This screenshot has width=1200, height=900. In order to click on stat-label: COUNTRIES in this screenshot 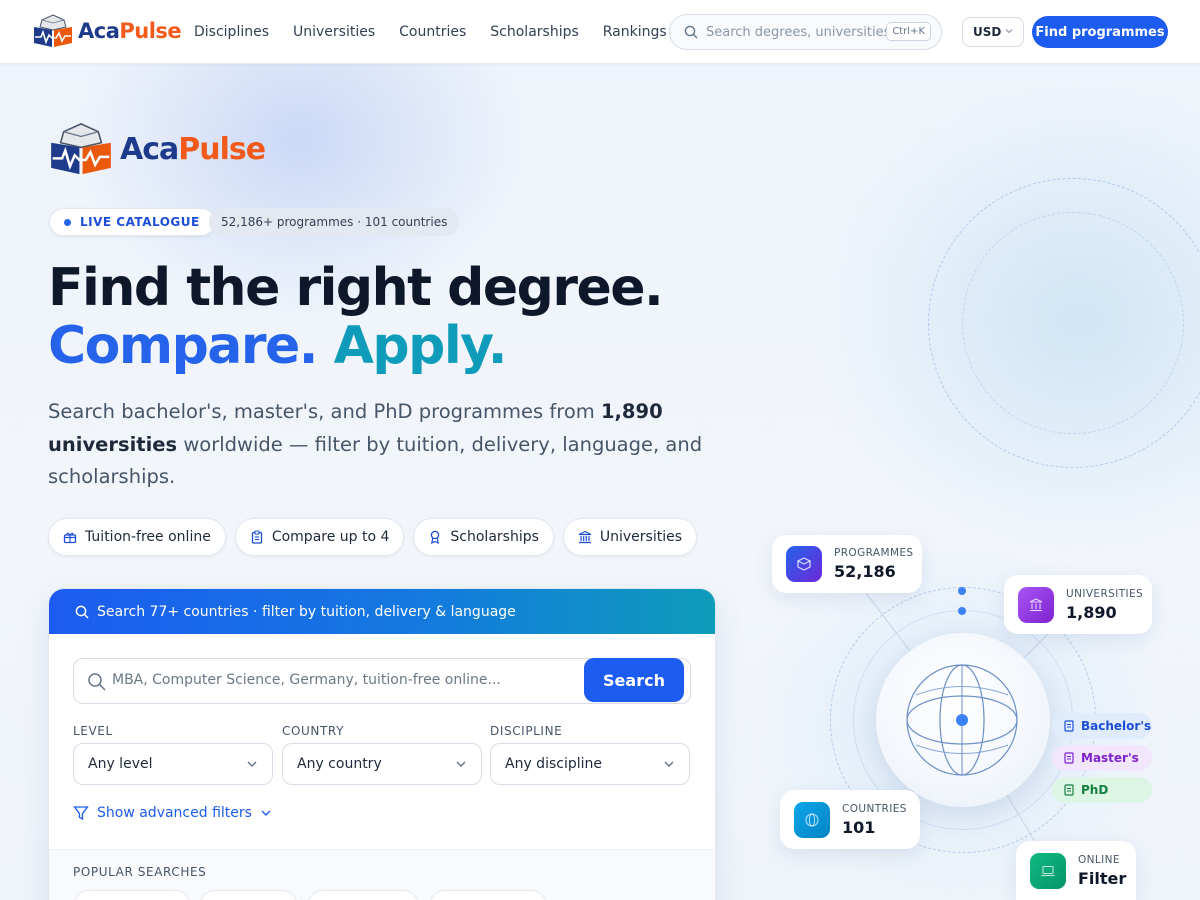, I will do `click(874, 808)`.